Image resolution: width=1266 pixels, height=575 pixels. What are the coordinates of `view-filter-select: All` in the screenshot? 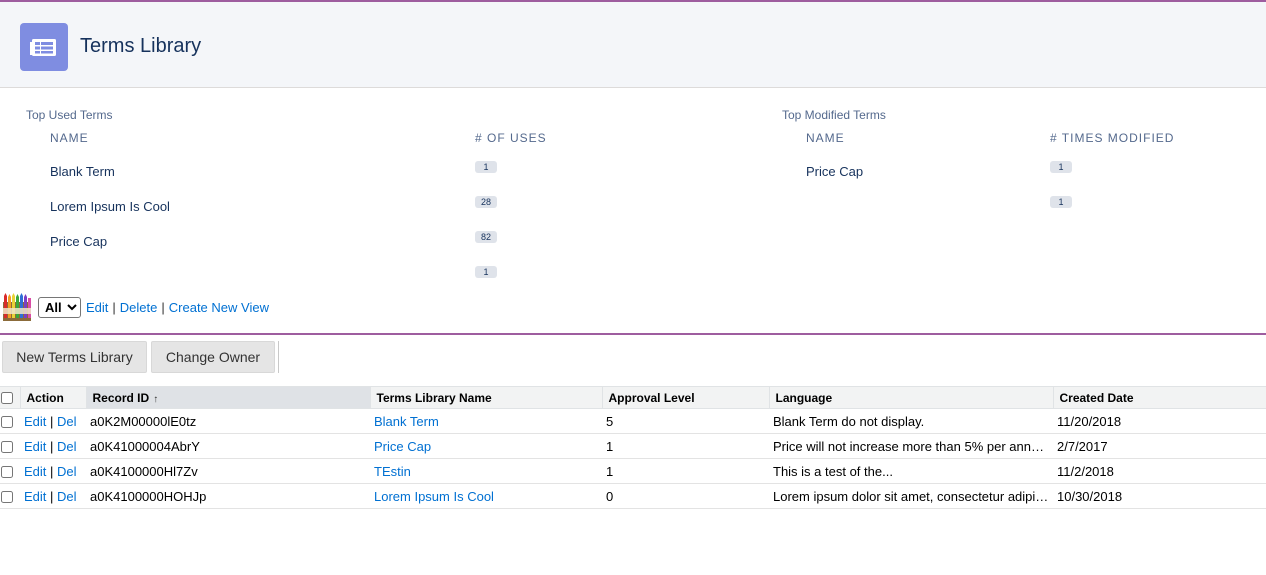 It's located at (59, 307).